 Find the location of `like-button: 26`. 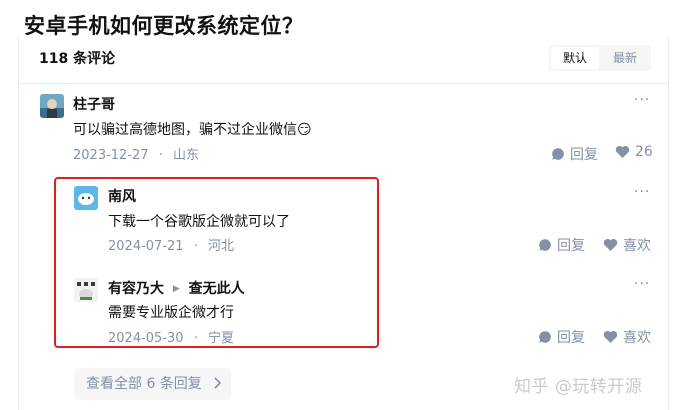

like-button: 26 is located at coordinates (634, 152).